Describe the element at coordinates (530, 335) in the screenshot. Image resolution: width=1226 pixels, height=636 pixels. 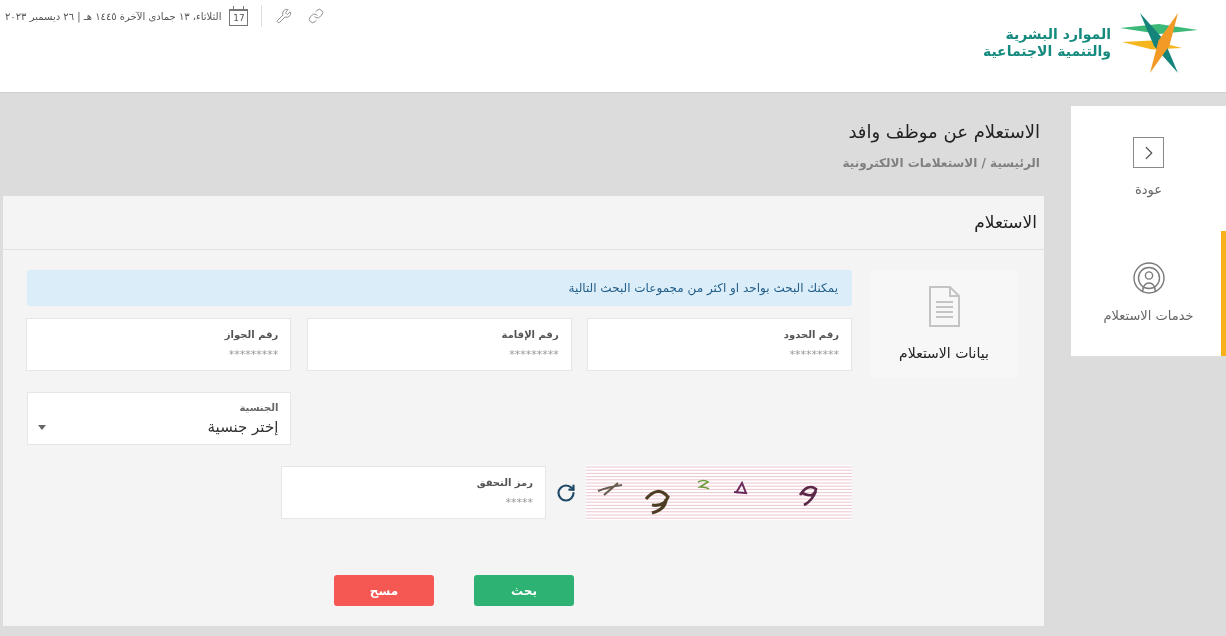
I see `field-label: رقم الإقامة` at that location.